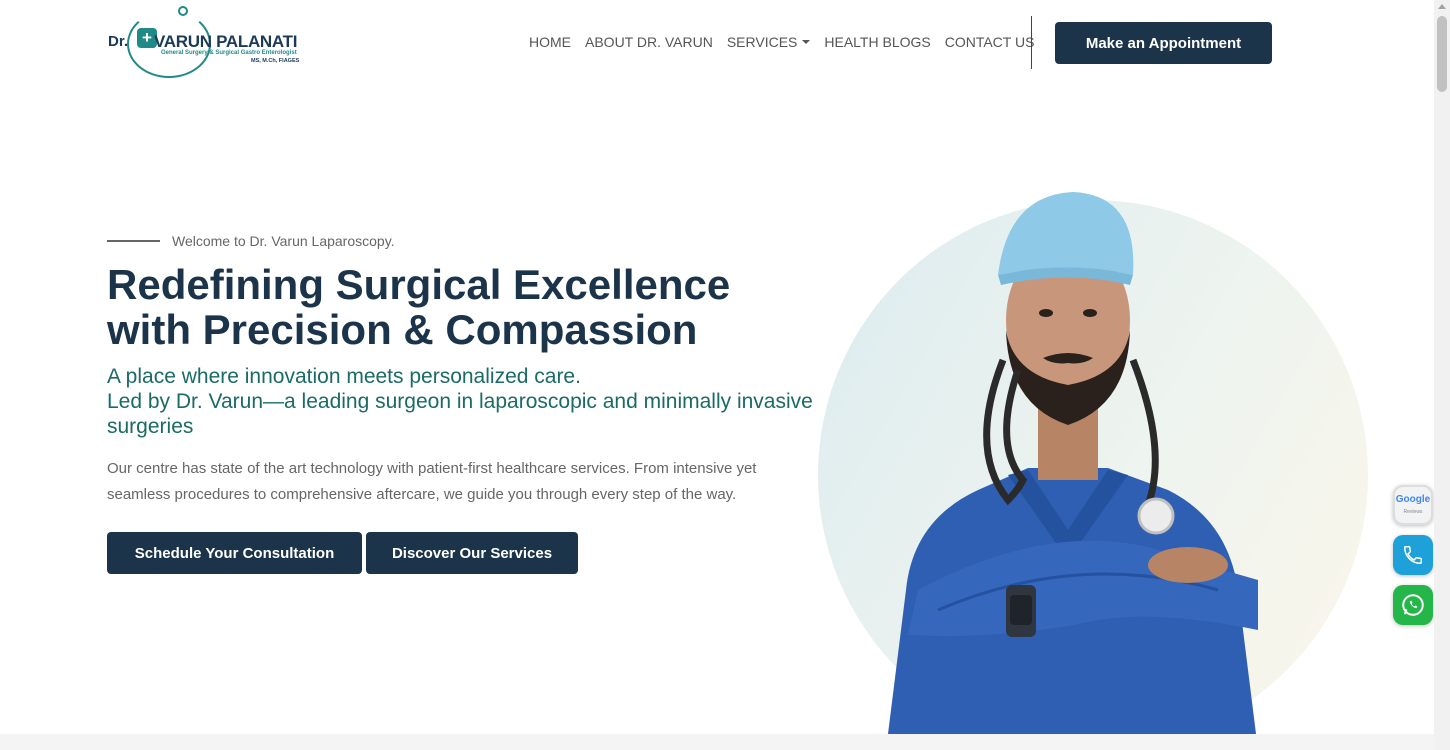 This screenshot has width=1450, height=750. Describe the element at coordinates (419, 284) in the screenshot. I see `hero-heading-line1: Redefining Surgical Excellence` at that location.